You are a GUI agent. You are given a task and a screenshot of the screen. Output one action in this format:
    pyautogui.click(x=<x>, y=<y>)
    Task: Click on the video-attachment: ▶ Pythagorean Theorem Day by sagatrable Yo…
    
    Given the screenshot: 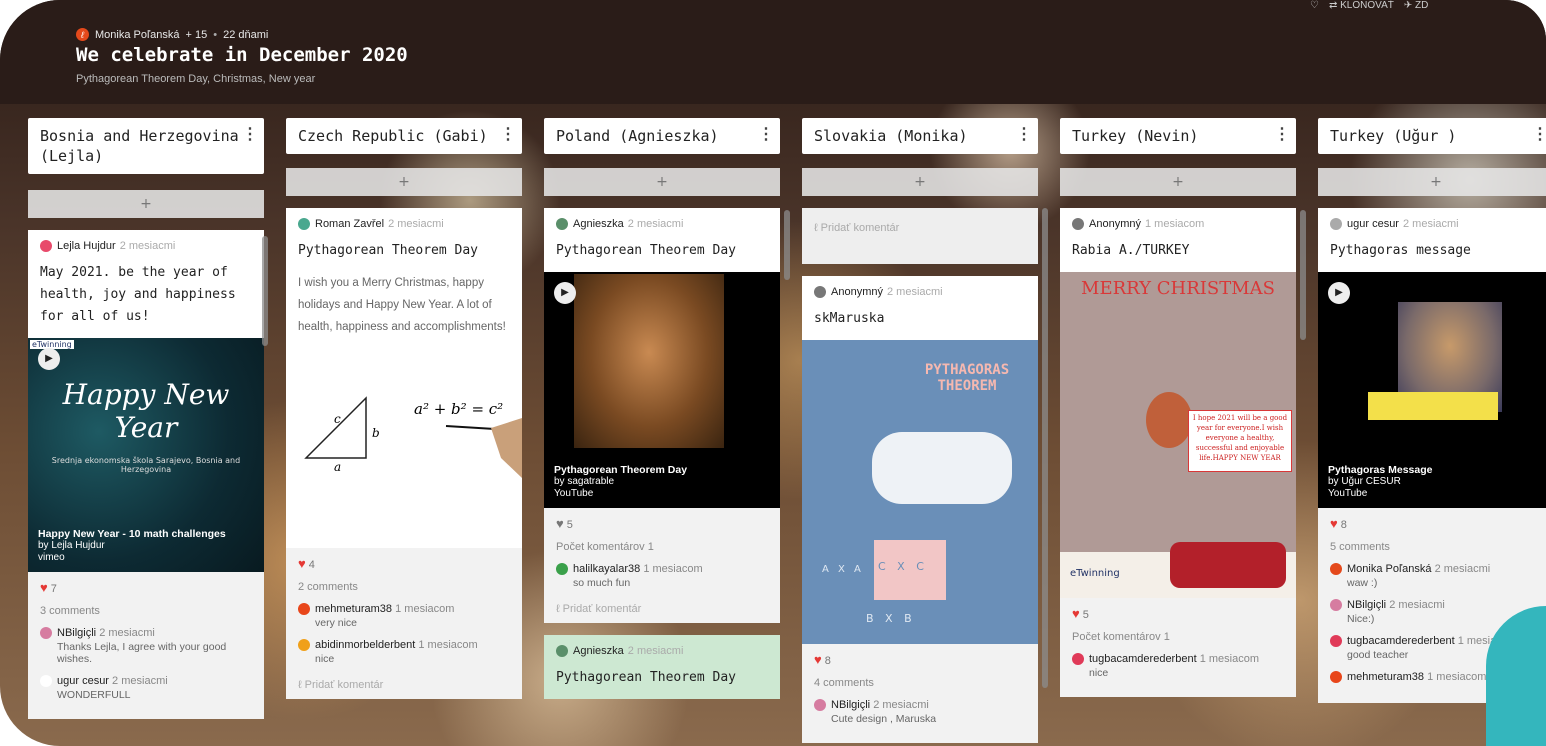 What is the action you would take?
    pyautogui.click(x=662, y=390)
    